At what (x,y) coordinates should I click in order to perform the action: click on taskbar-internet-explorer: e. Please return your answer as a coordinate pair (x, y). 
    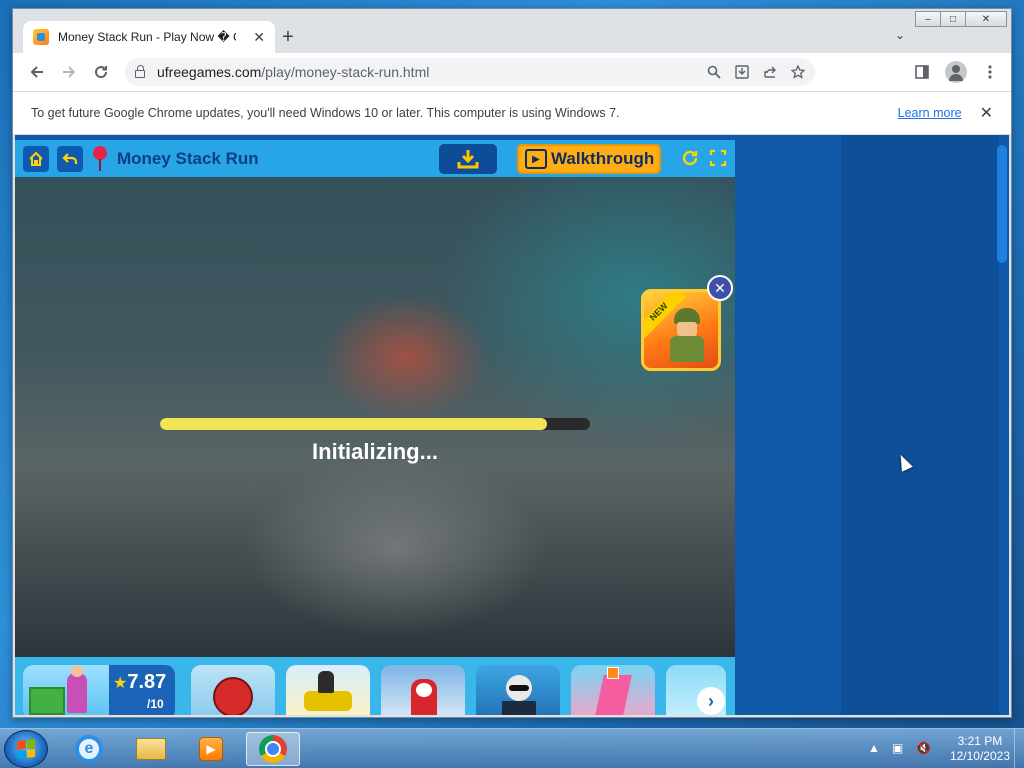
    Looking at the image, I should click on (89, 749).